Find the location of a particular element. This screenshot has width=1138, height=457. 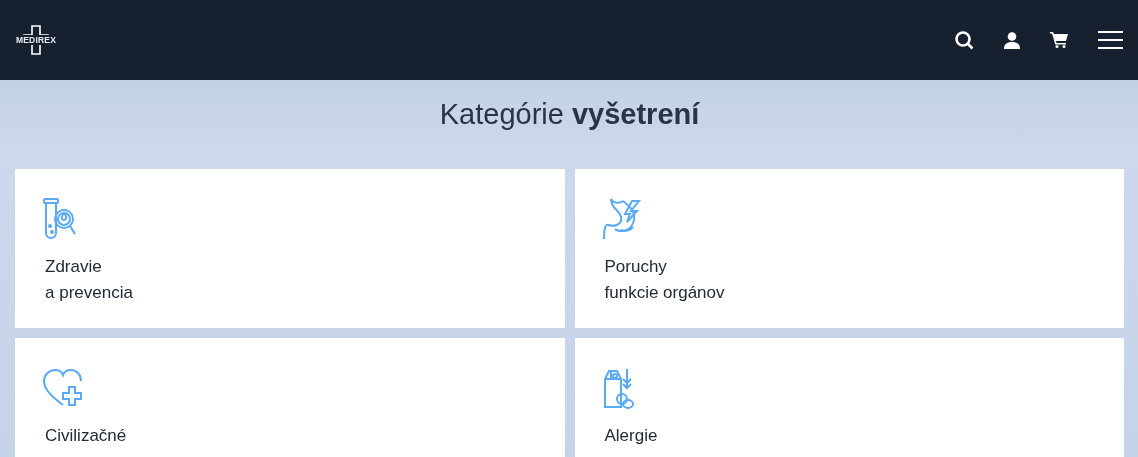

milk-wheat-icon is located at coordinates (618, 388).